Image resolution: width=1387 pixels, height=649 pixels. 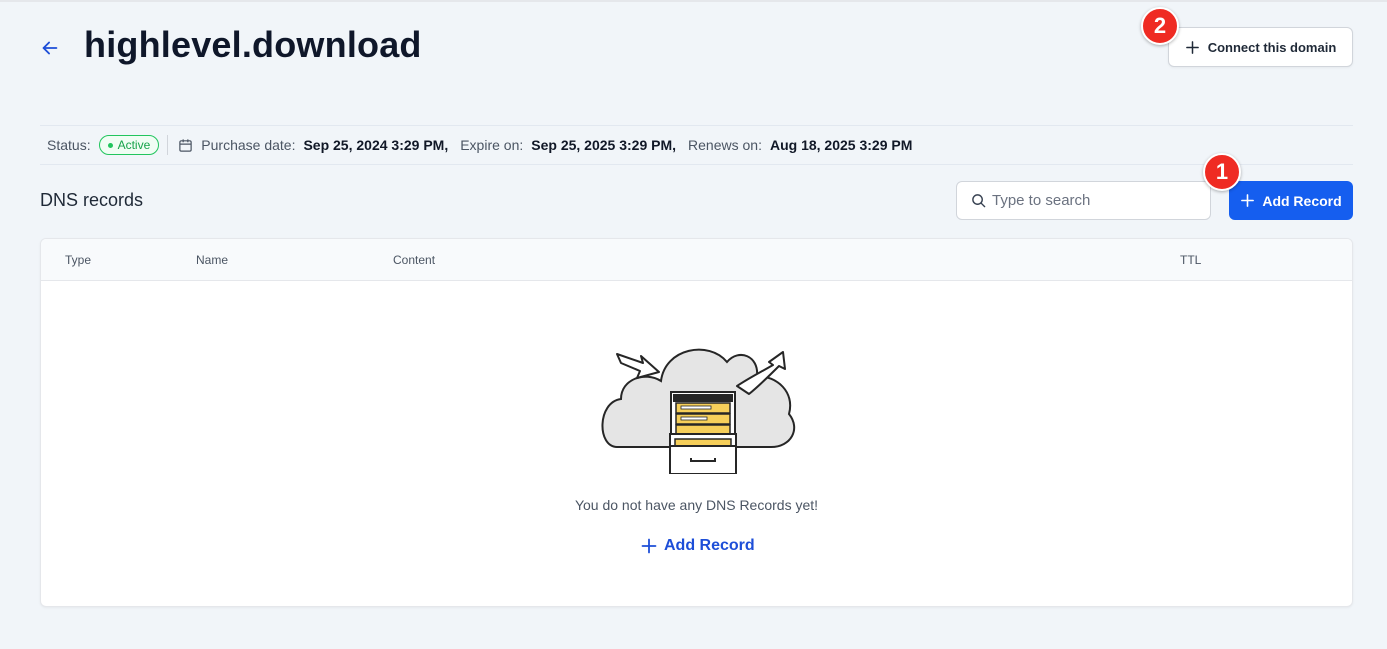 What do you see at coordinates (69, 145) in the screenshot?
I see `status-label: Status:` at bounding box center [69, 145].